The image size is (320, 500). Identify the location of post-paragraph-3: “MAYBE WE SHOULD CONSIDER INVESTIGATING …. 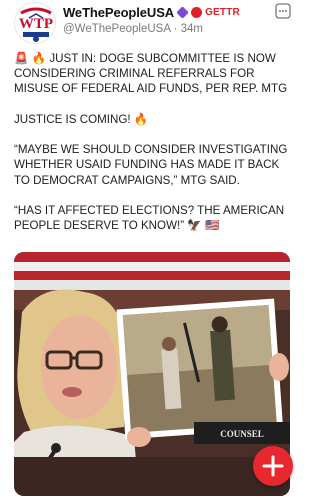
(151, 165).